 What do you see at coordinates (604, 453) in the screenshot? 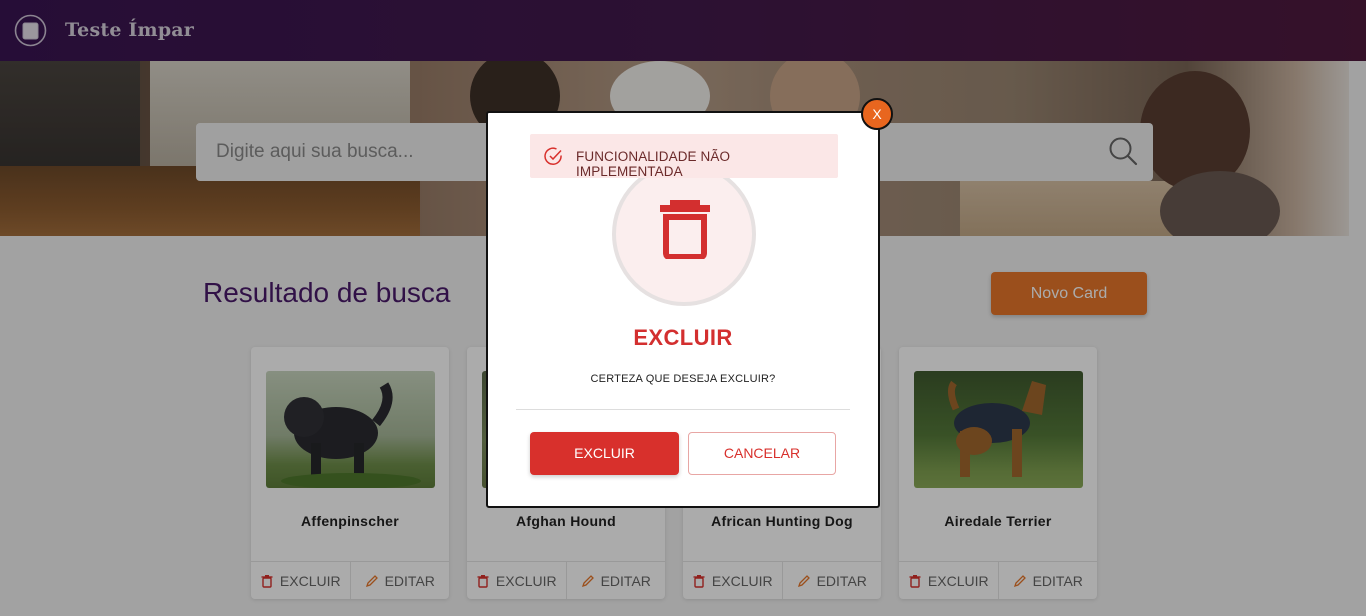
I see `confirm-delete-button: EXCLUIR` at bounding box center [604, 453].